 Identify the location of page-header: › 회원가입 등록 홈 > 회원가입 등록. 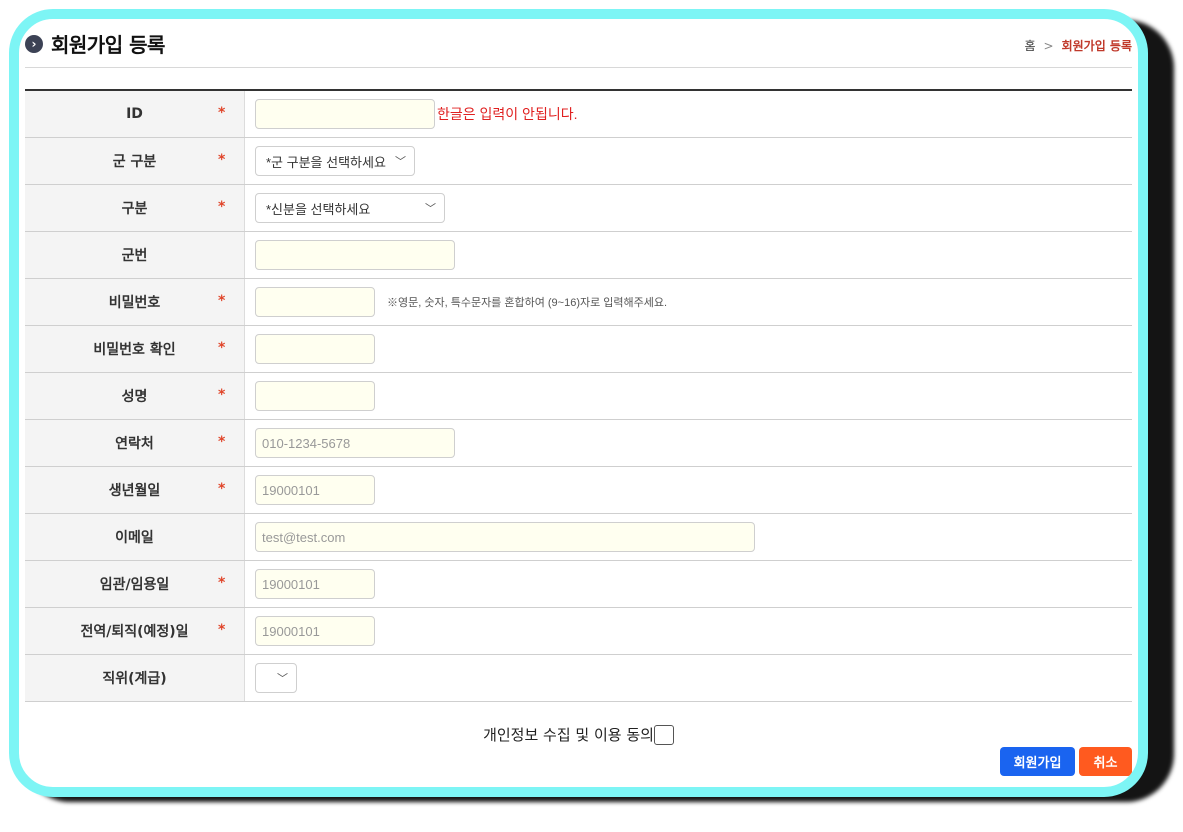
(578, 51).